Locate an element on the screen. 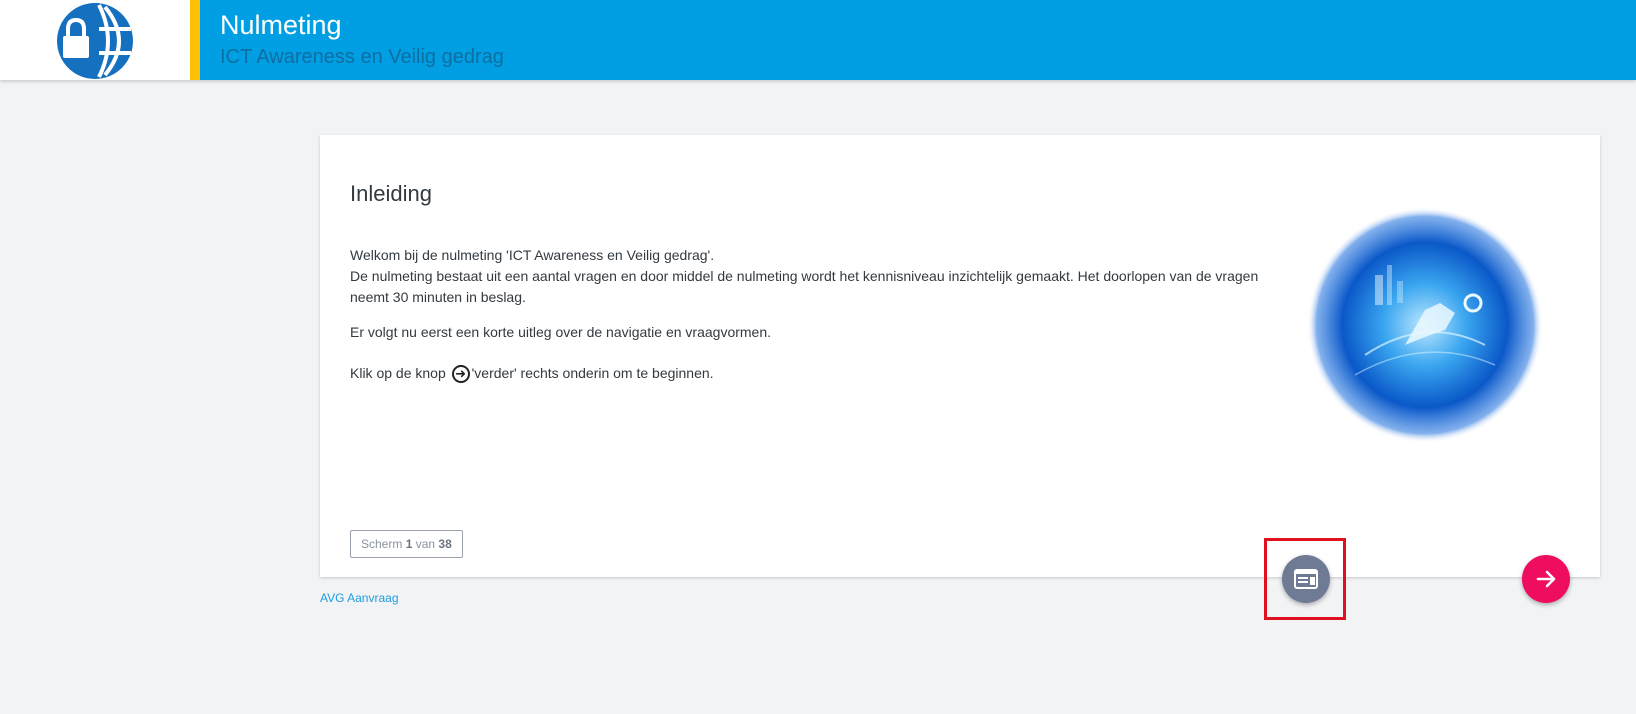 This screenshot has height=714, width=1636. avg-request-link: AVG Aanvraag is located at coordinates (359, 598).